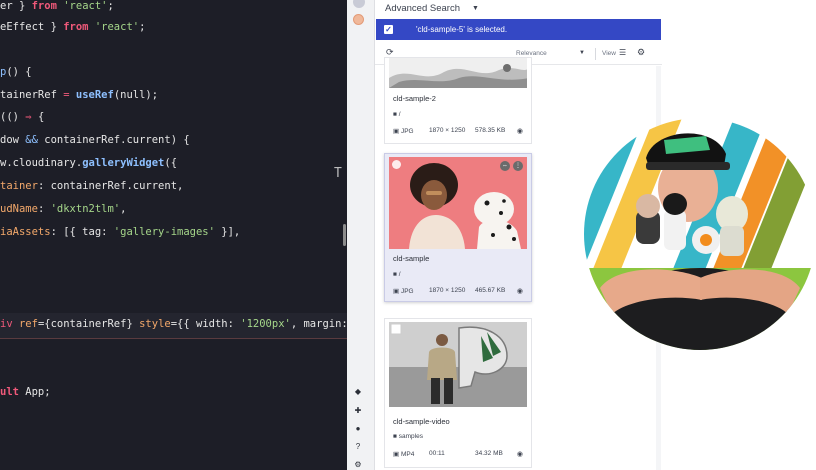 This screenshot has width=816, height=470. Describe the element at coordinates (437, 453) in the screenshot. I see `asset-duration: 00:11` at that location.